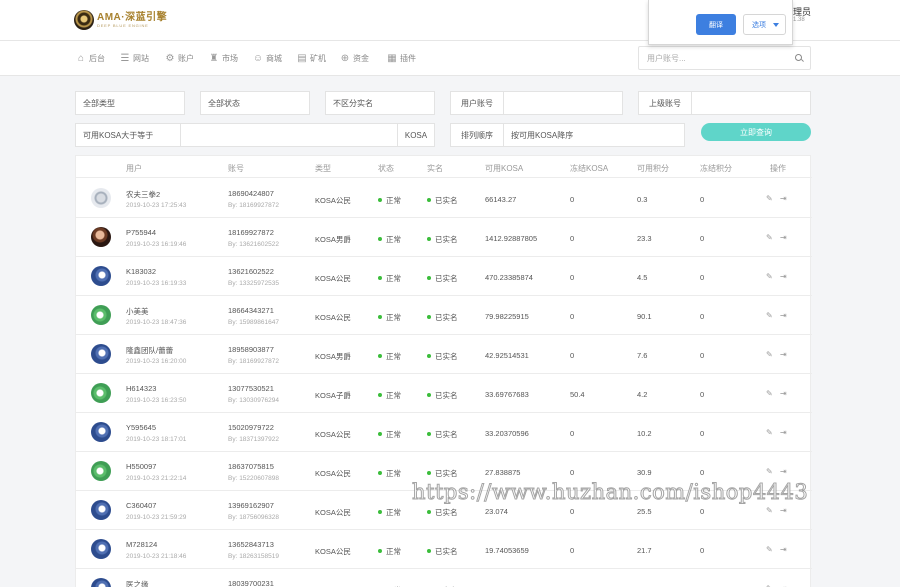 The image size is (900, 587). Describe the element at coordinates (311, 58) in the screenshot. I see `nav-item-miner: ▤ 矿机` at that location.